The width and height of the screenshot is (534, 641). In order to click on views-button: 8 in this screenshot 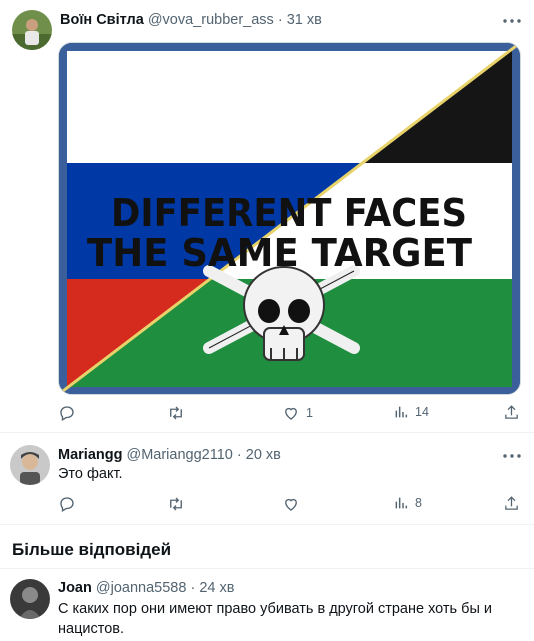, I will do `click(407, 503)`.